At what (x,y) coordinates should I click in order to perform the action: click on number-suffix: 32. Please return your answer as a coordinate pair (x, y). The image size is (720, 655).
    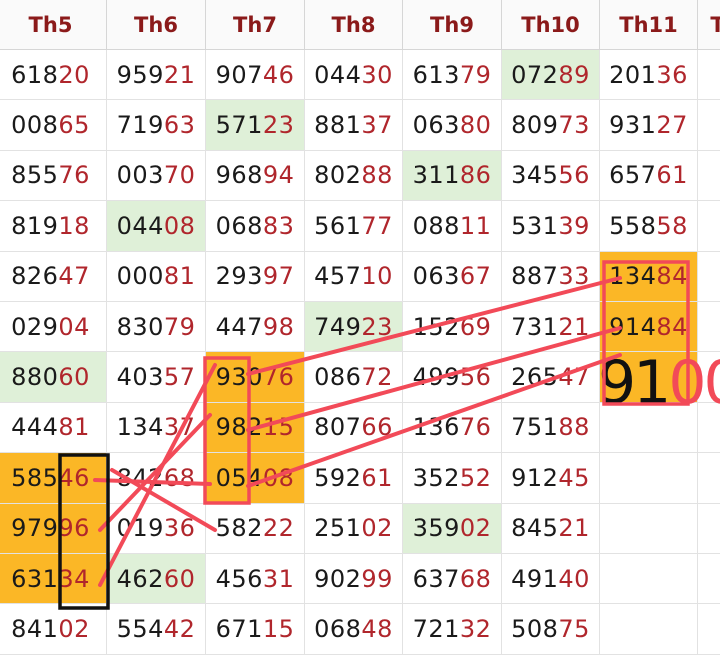
    Looking at the image, I should click on (475, 629).